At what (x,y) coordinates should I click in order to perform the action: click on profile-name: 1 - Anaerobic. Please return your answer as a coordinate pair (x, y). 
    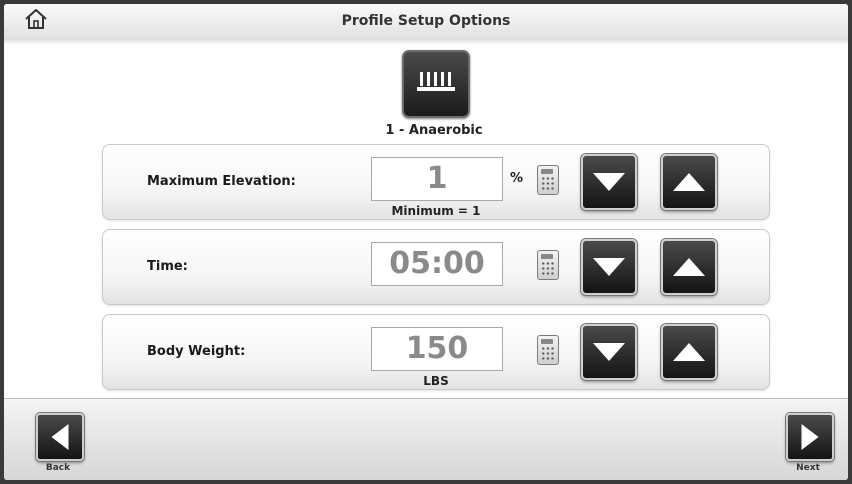
    Looking at the image, I should click on (434, 130).